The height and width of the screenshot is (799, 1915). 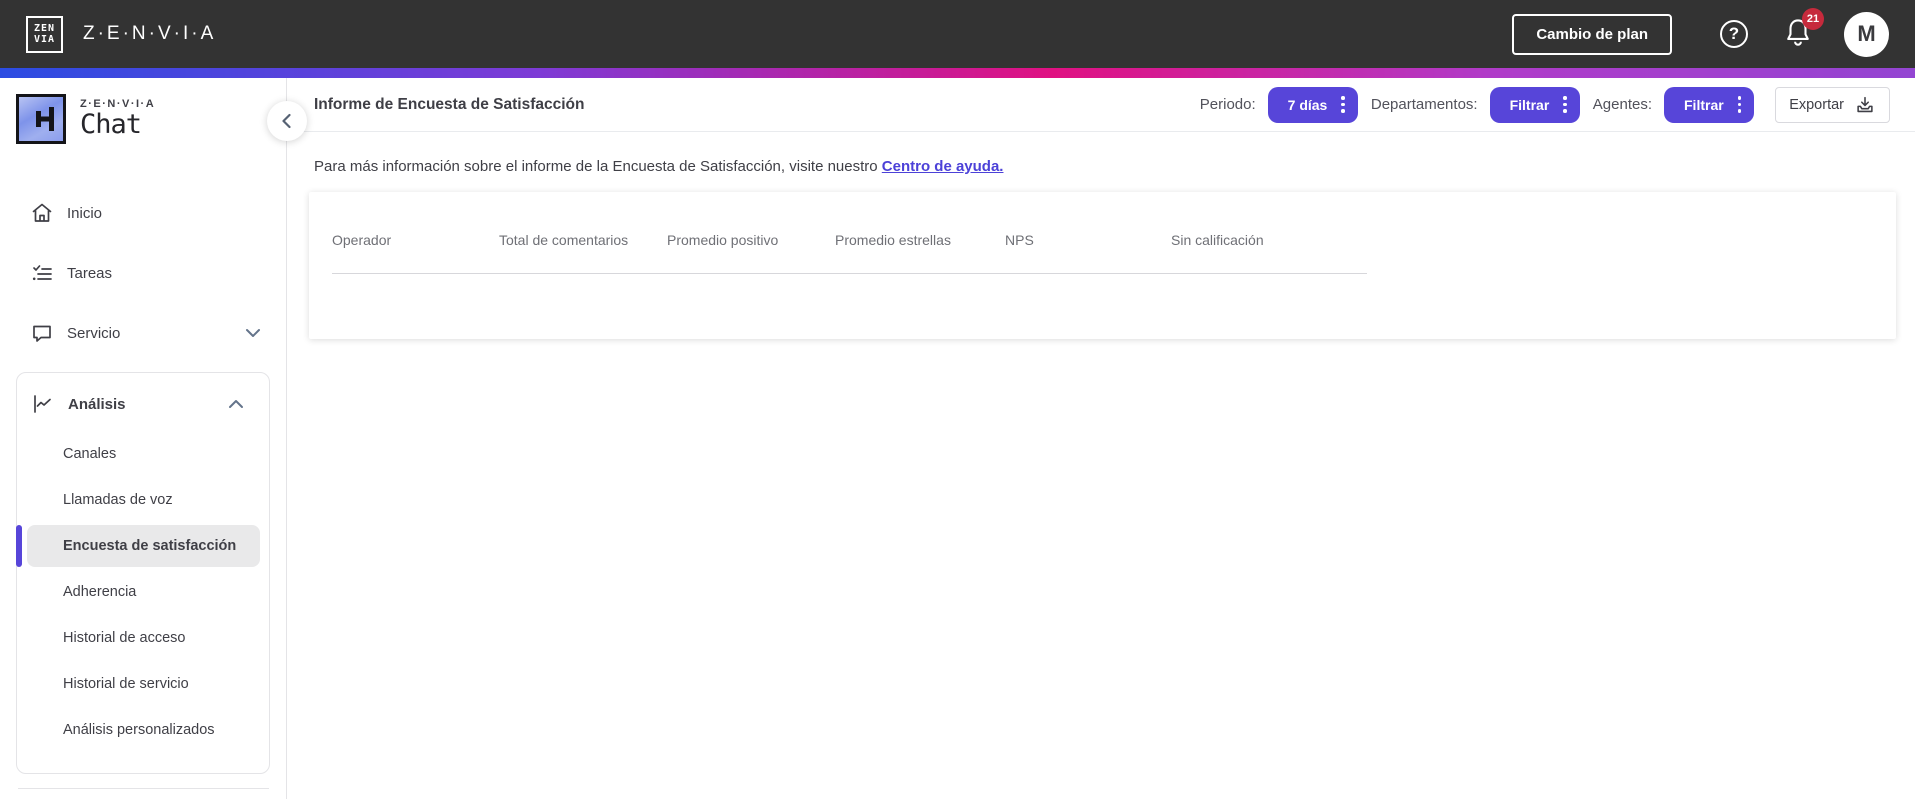 What do you see at coordinates (143, 273) in the screenshot?
I see `sidebar-item-tareas: Tareas` at bounding box center [143, 273].